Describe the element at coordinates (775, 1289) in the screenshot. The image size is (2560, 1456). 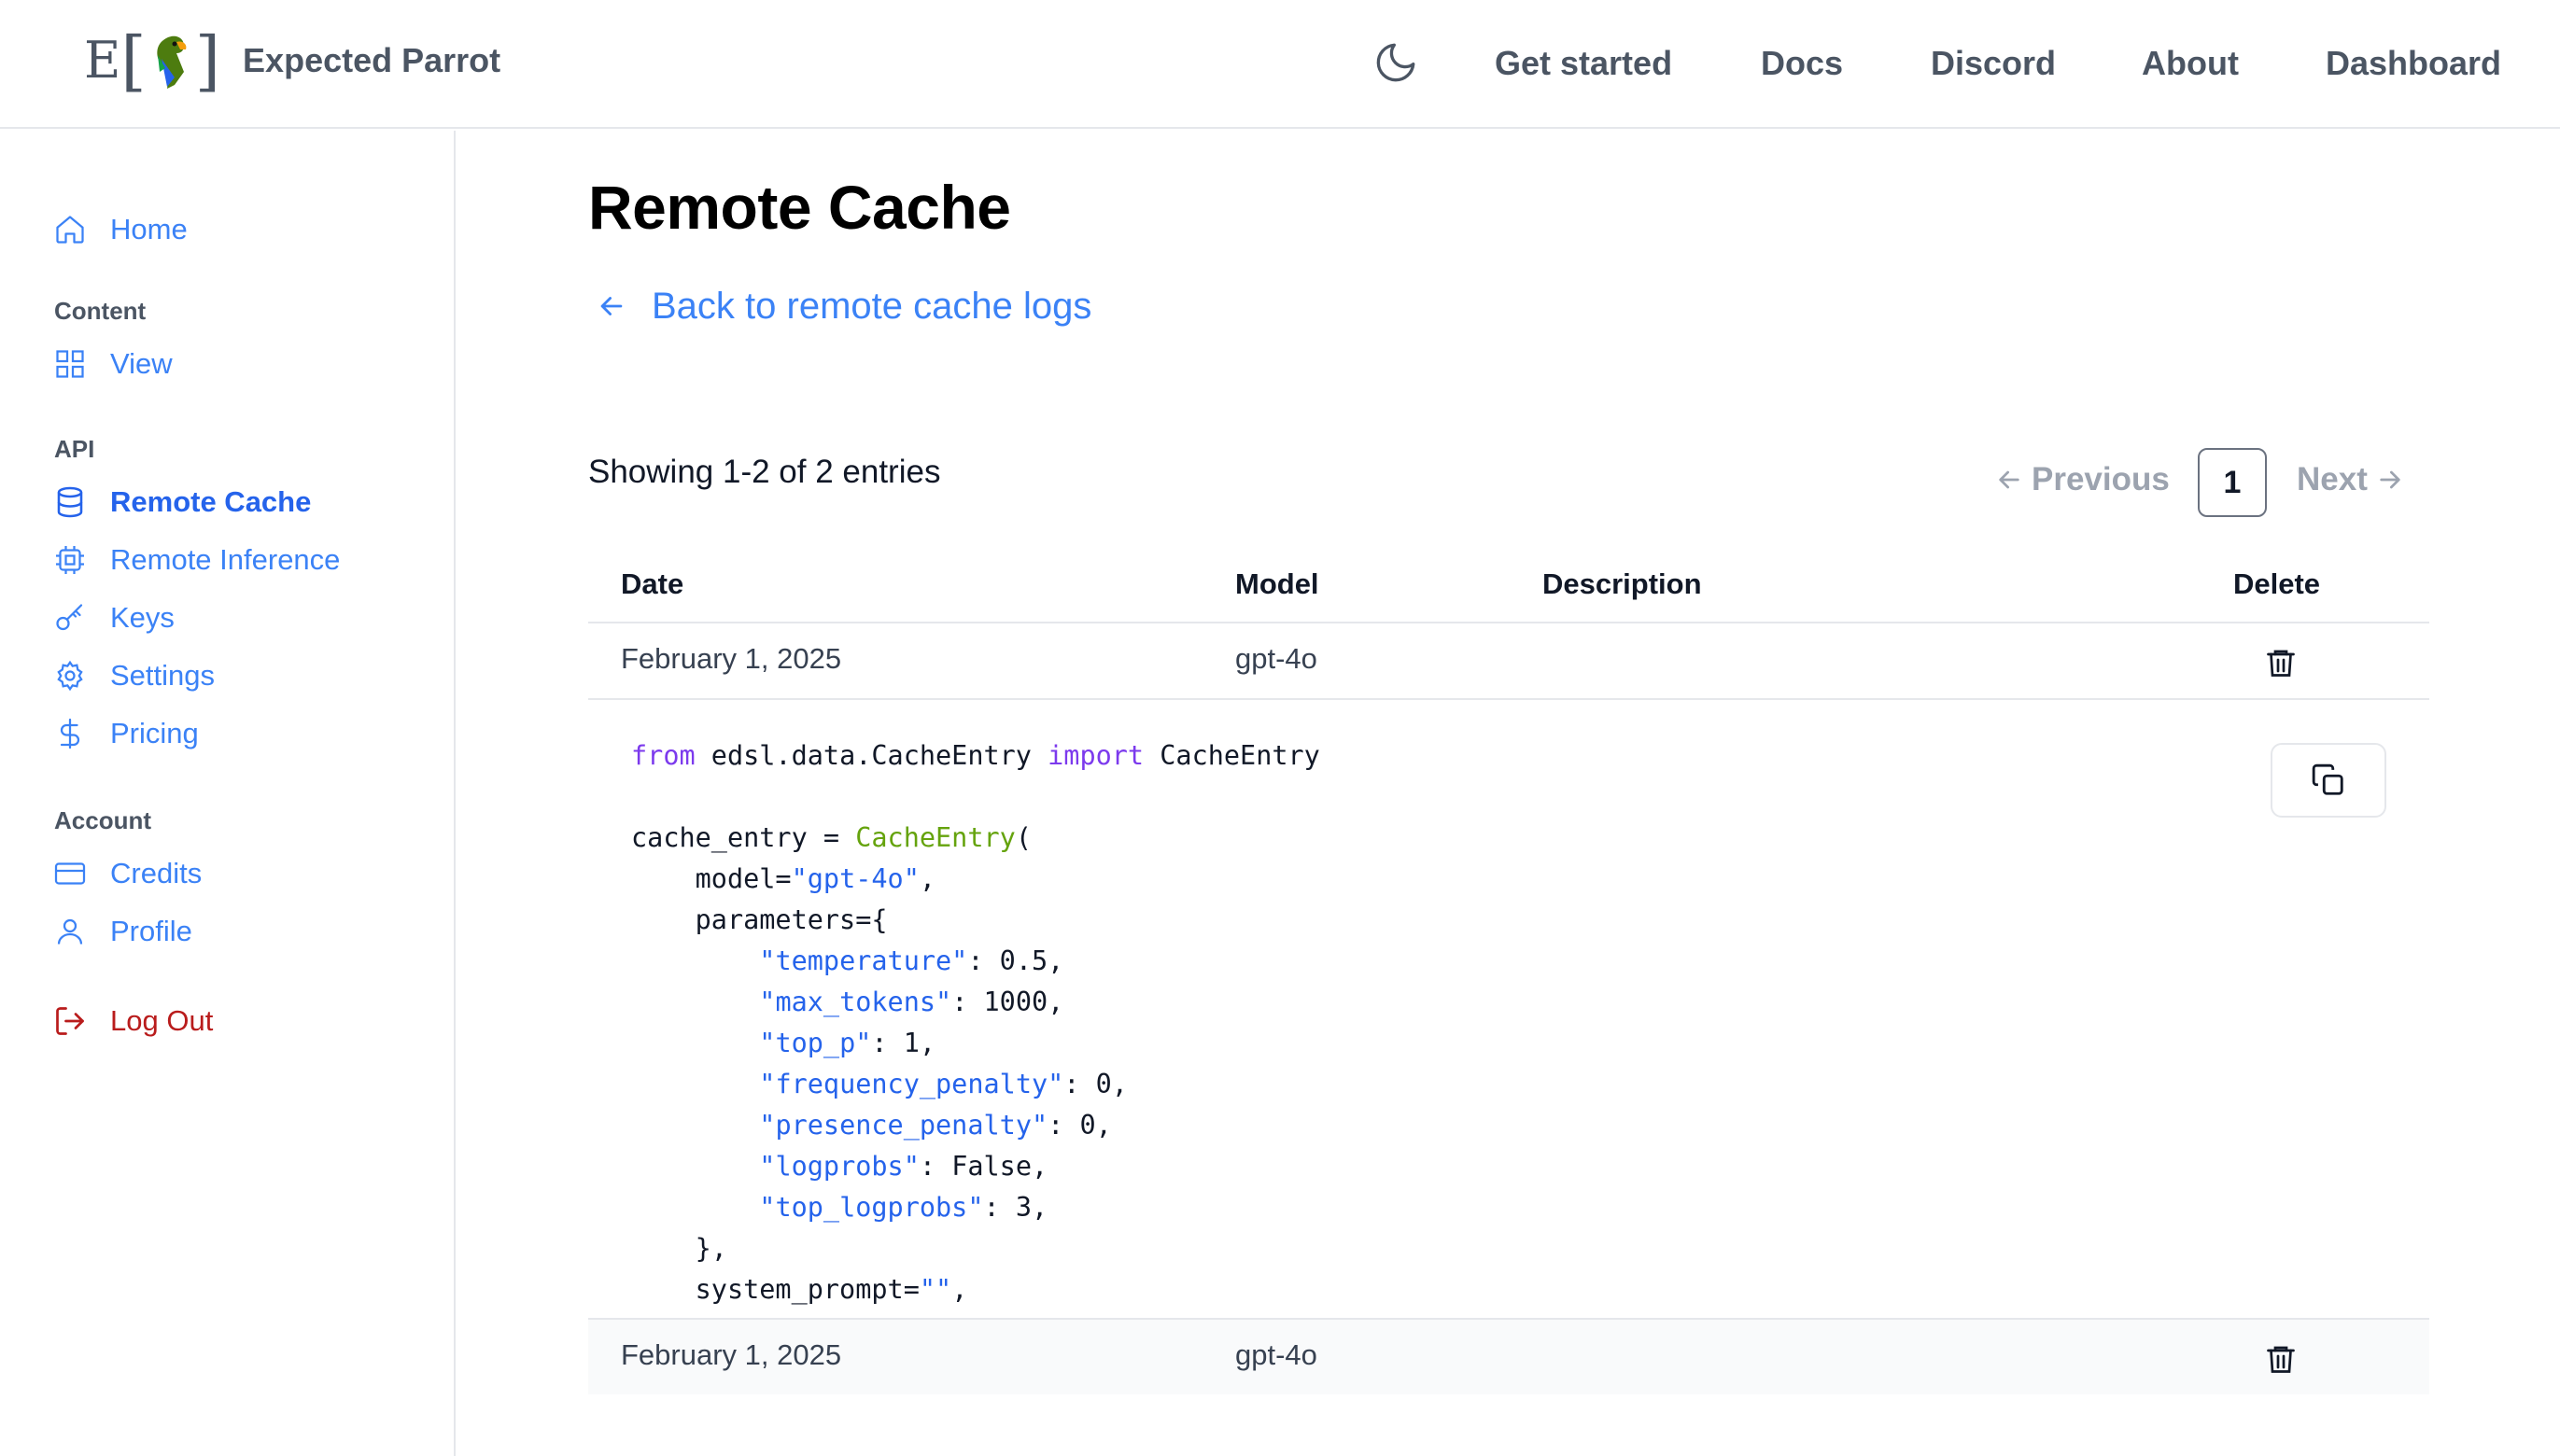
I see `code-token: system_prompt=` at that location.